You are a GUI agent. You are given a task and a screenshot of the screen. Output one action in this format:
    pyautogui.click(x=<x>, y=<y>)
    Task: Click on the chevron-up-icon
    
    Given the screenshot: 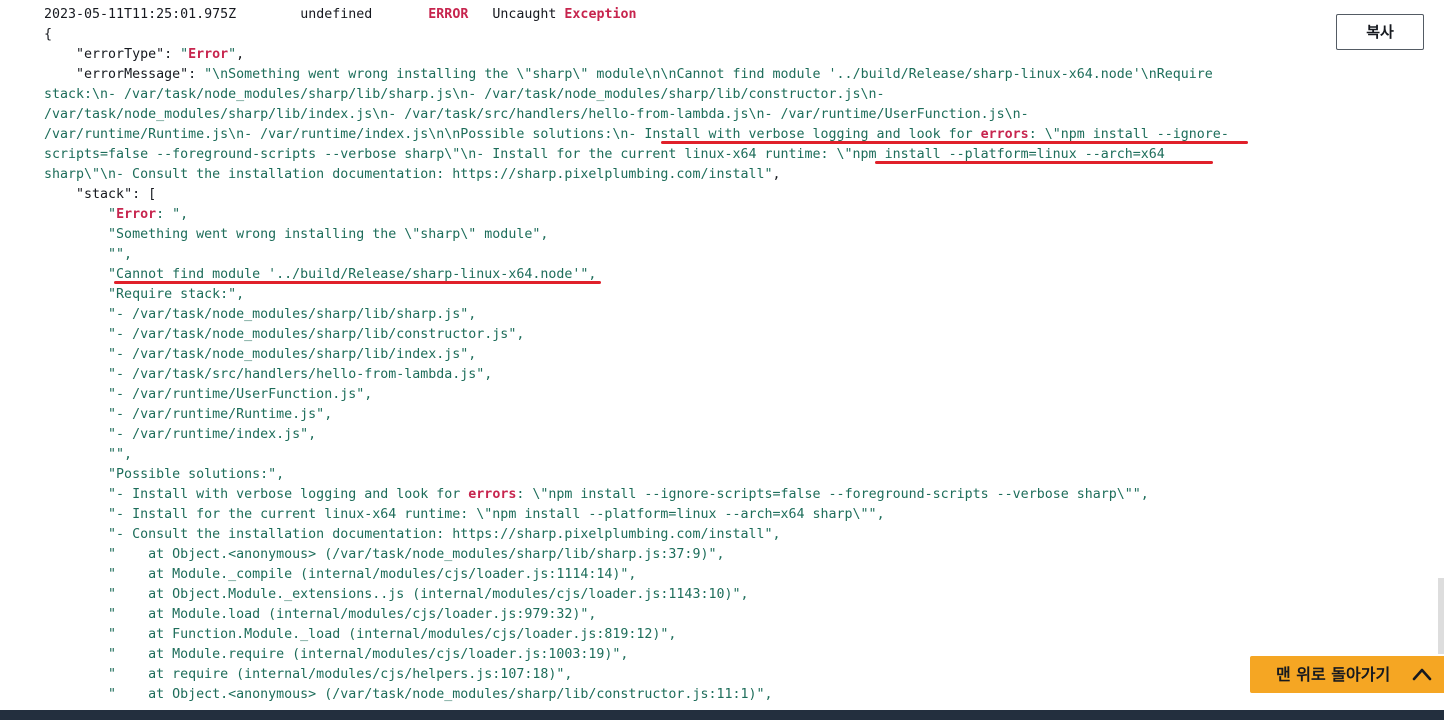 What is the action you would take?
    pyautogui.click(x=1422, y=674)
    